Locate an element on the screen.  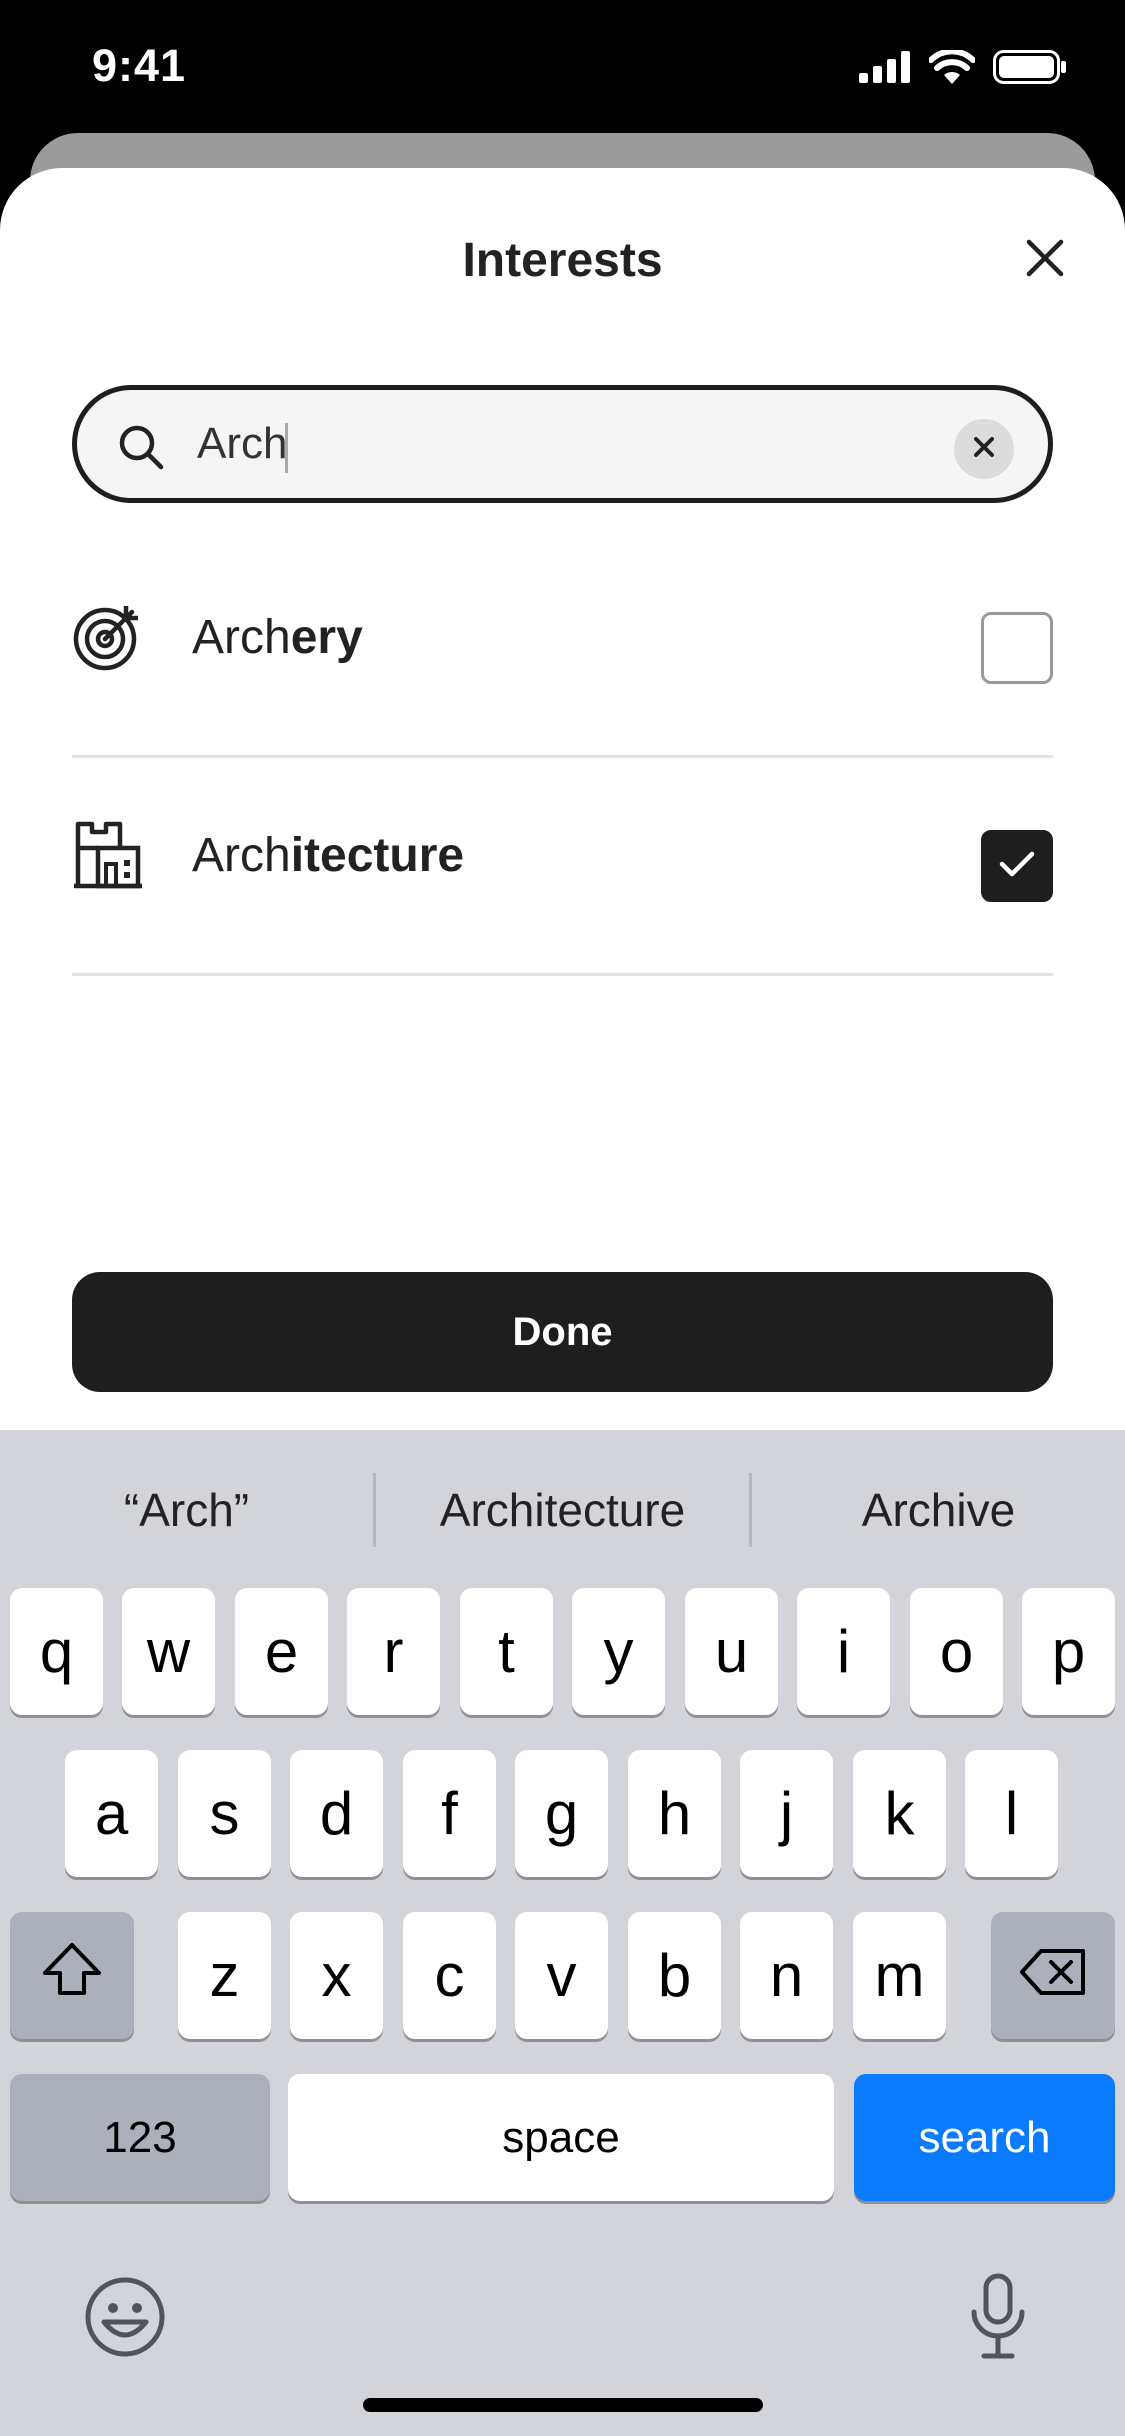
list-item-archery: Archery is located at coordinates (562, 649).